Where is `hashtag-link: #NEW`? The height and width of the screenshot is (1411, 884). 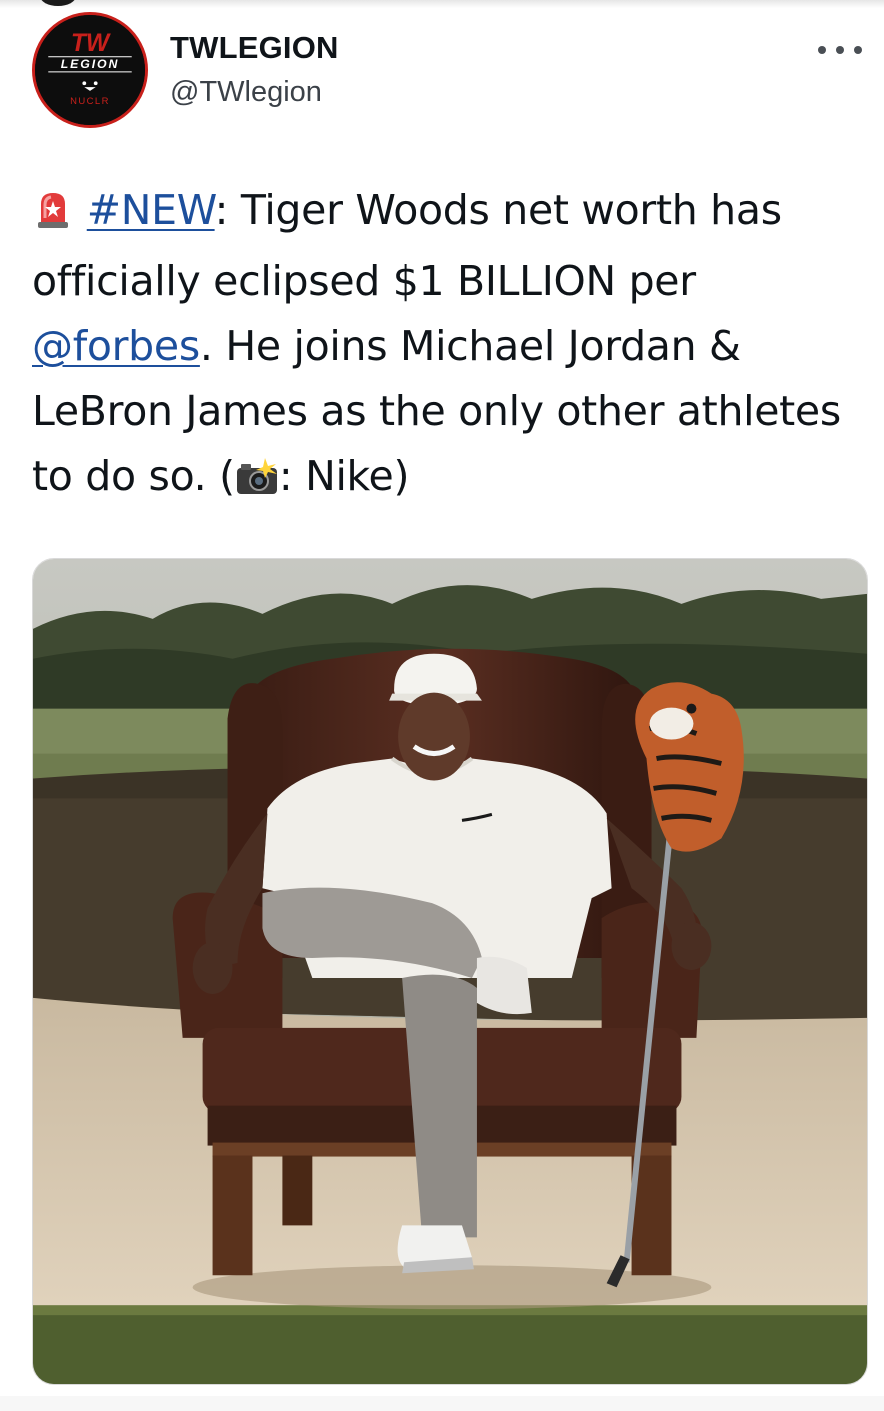
hashtag-link: #NEW is located at coordinates (151, 210).